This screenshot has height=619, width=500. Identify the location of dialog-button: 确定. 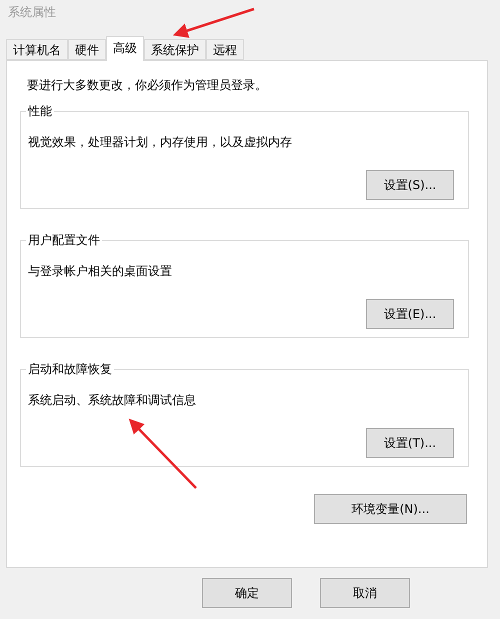
(247, 593).